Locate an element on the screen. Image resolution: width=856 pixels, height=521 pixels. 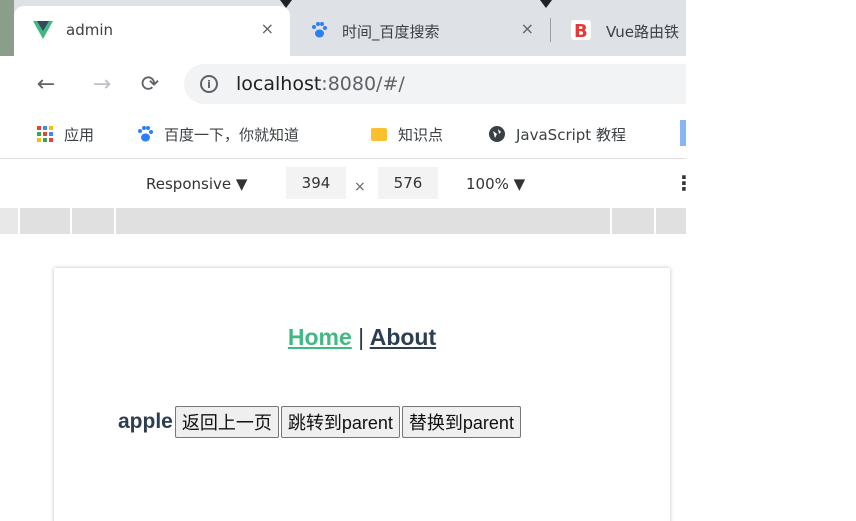
tab-divider is located at coordinates (550, 30).